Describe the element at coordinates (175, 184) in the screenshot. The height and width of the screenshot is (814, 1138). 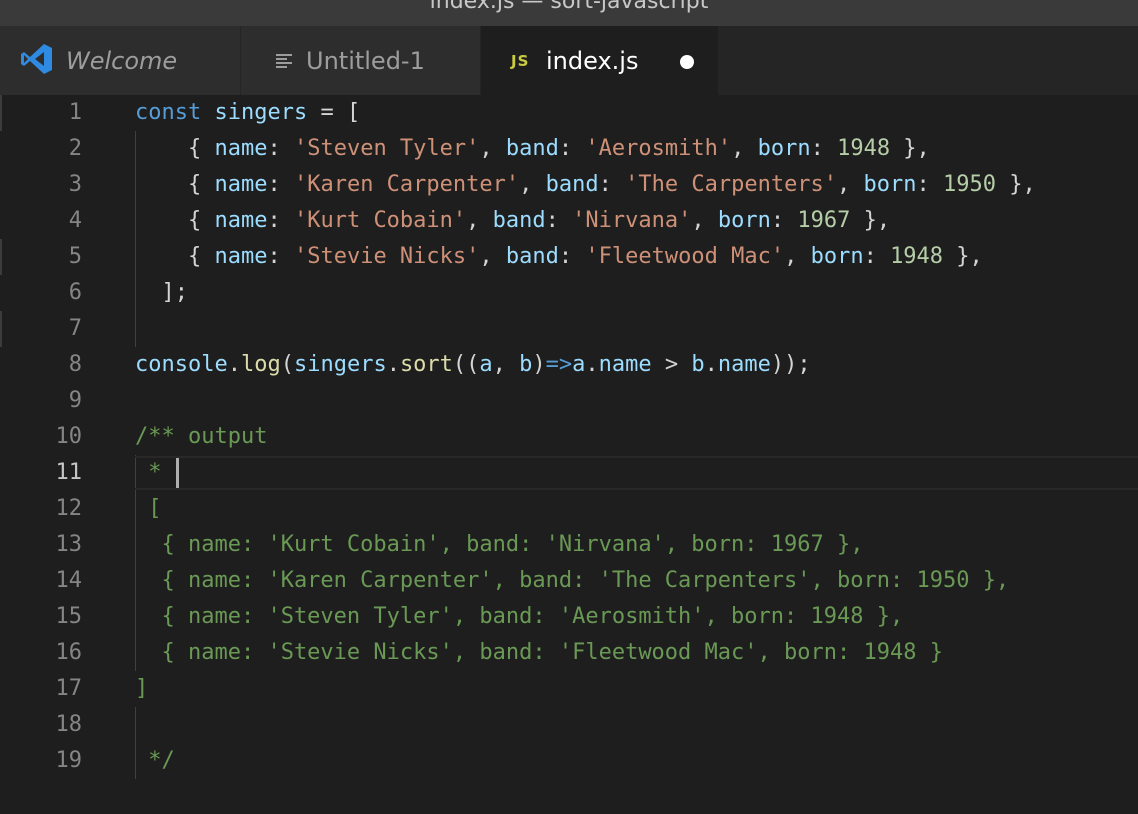
I see `code-token: {` at that location.